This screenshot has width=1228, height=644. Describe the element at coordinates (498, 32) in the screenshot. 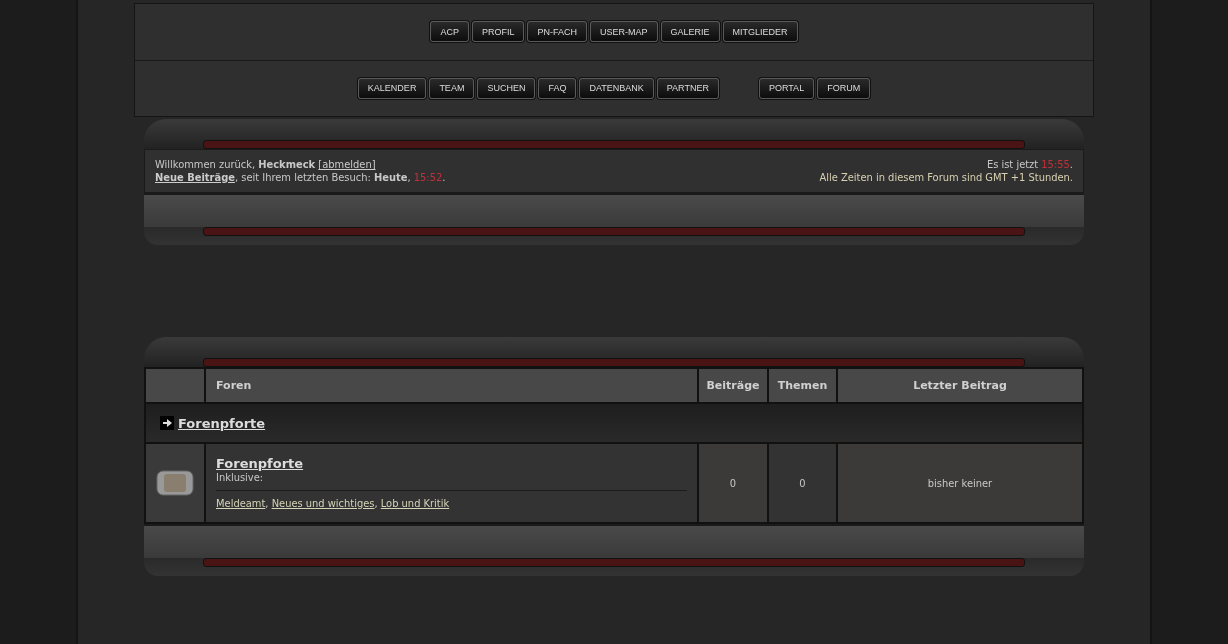

I see `nav-button: PROFIL` at that location.